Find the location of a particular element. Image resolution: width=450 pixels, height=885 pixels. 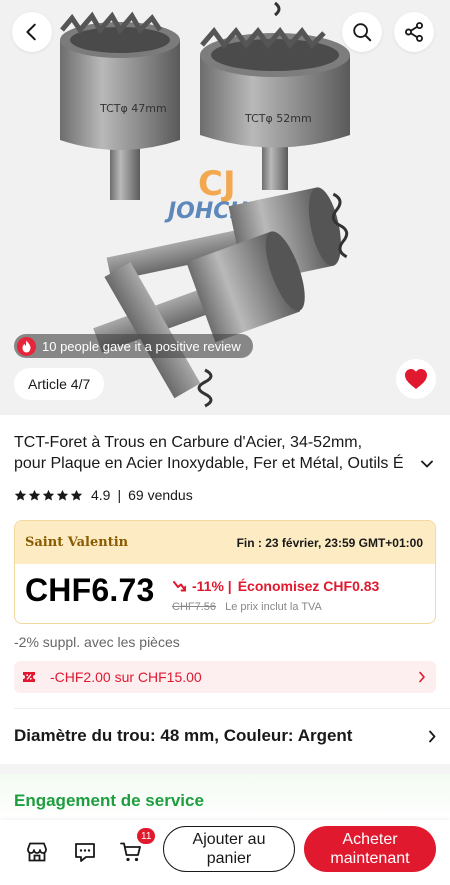

selected-variant: Diamètre du trou: 48 mm, Couleur: Argent is located at coordinates (183, 735).